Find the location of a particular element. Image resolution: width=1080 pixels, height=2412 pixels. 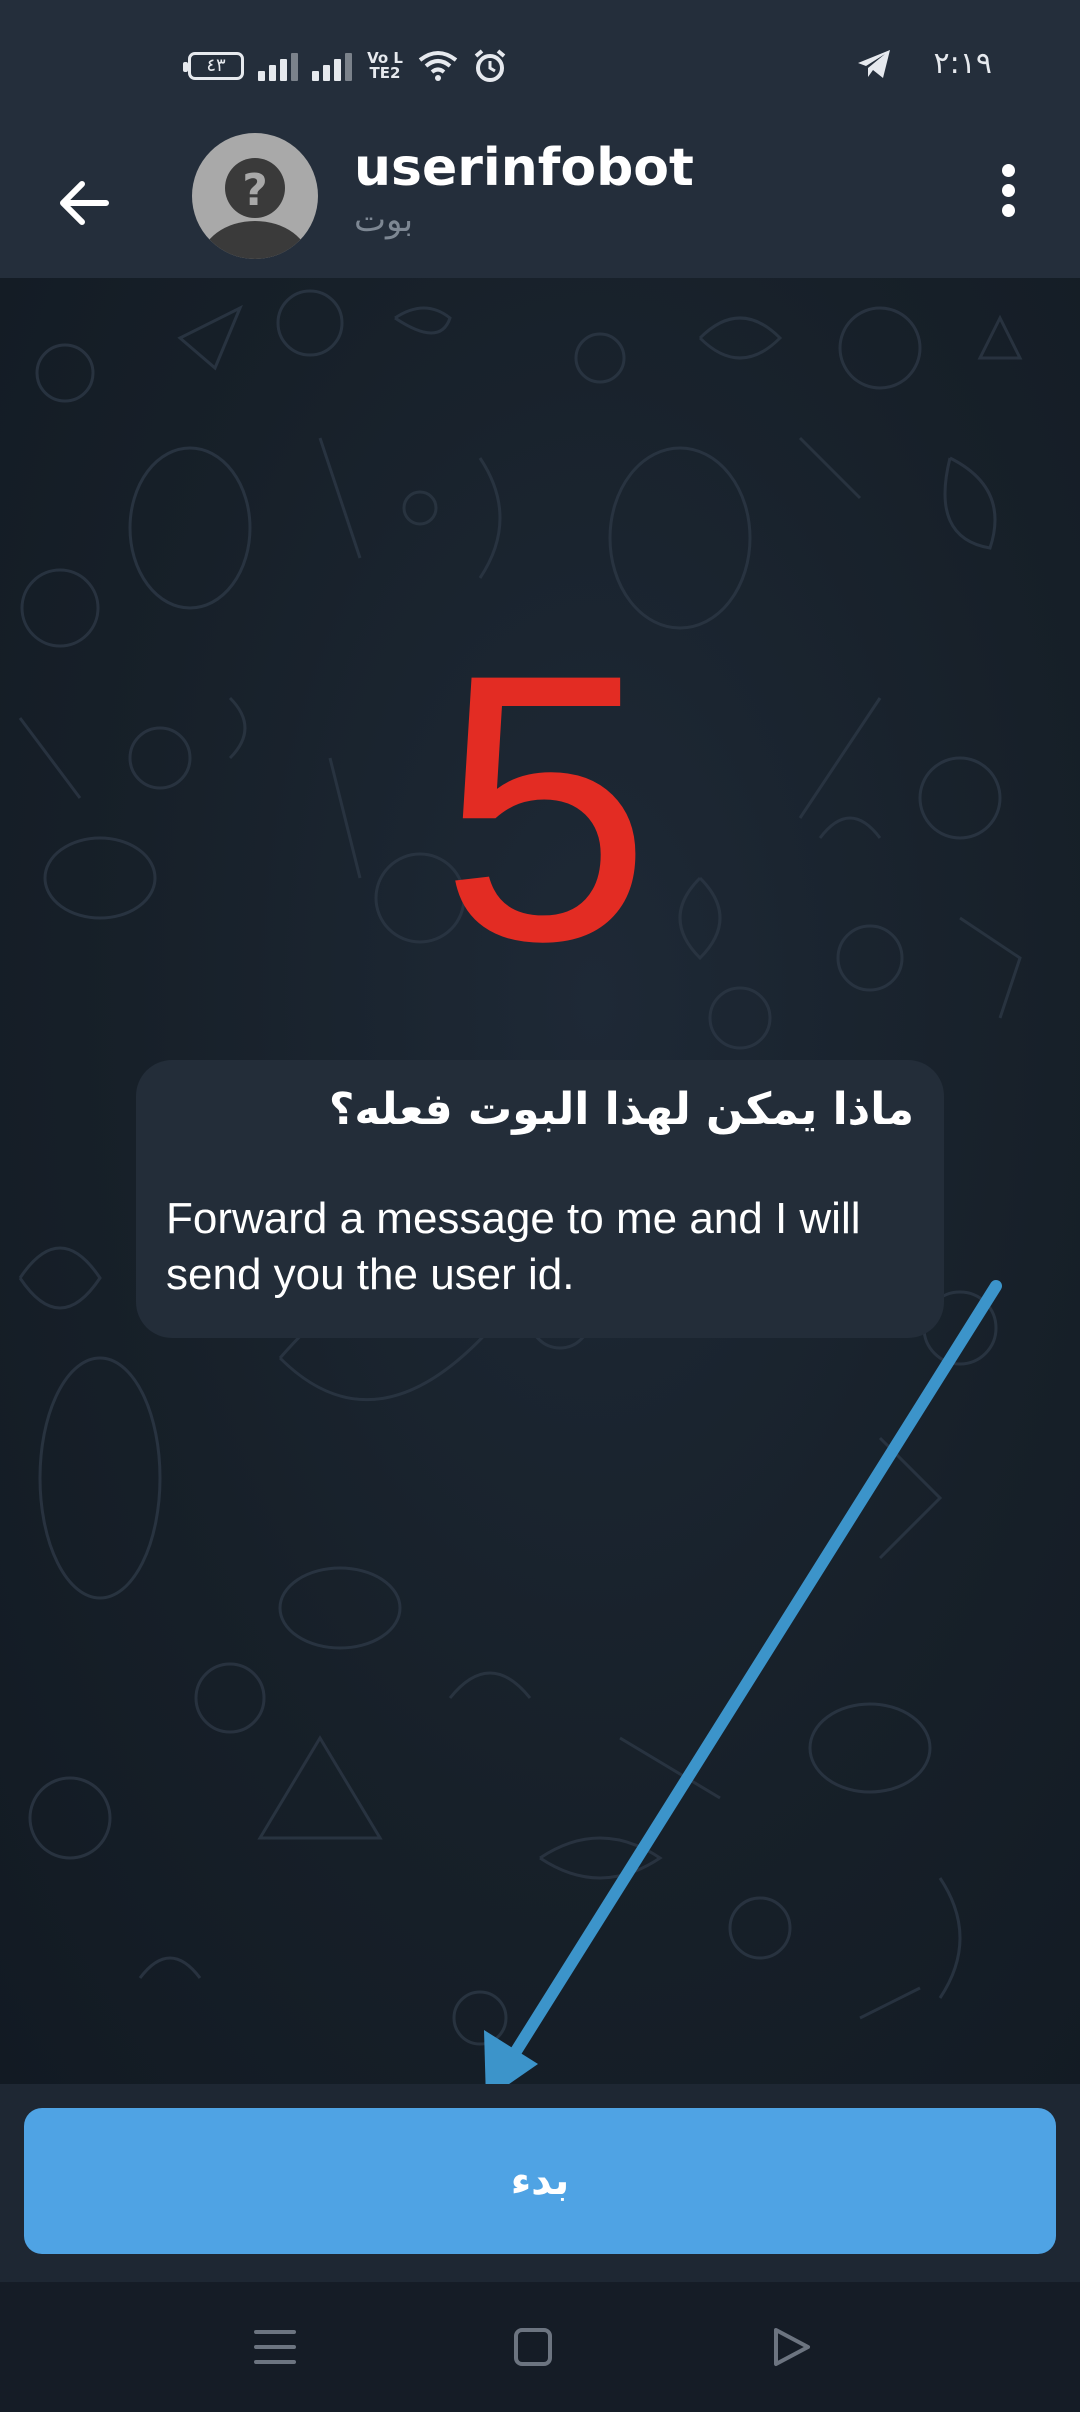

signal-icon is located at coordinates (278, 66).